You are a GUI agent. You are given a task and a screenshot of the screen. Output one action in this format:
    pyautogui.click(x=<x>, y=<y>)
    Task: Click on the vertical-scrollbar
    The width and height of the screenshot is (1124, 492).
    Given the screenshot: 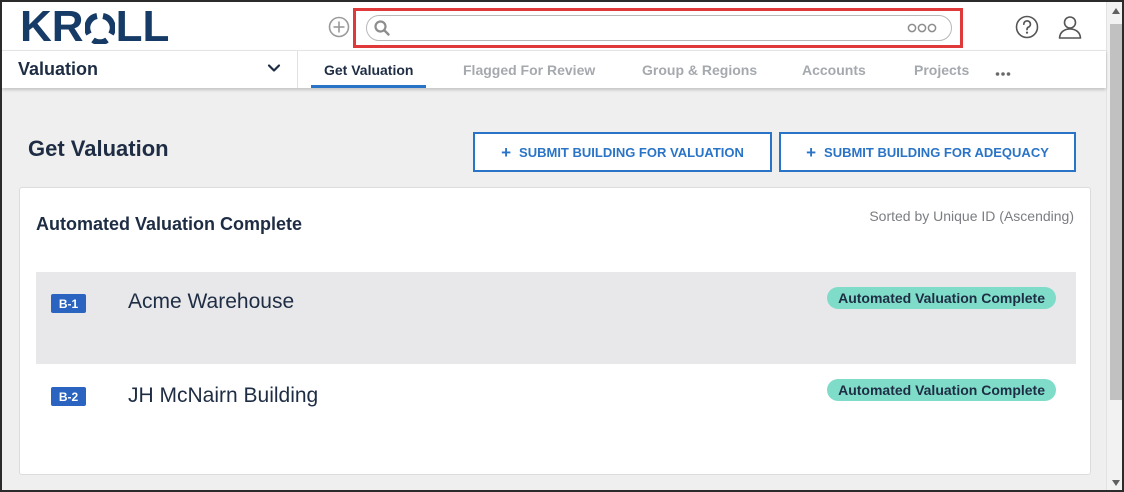 What is the action you would take?
    pyautogui.click(x=1114, y=246)
    